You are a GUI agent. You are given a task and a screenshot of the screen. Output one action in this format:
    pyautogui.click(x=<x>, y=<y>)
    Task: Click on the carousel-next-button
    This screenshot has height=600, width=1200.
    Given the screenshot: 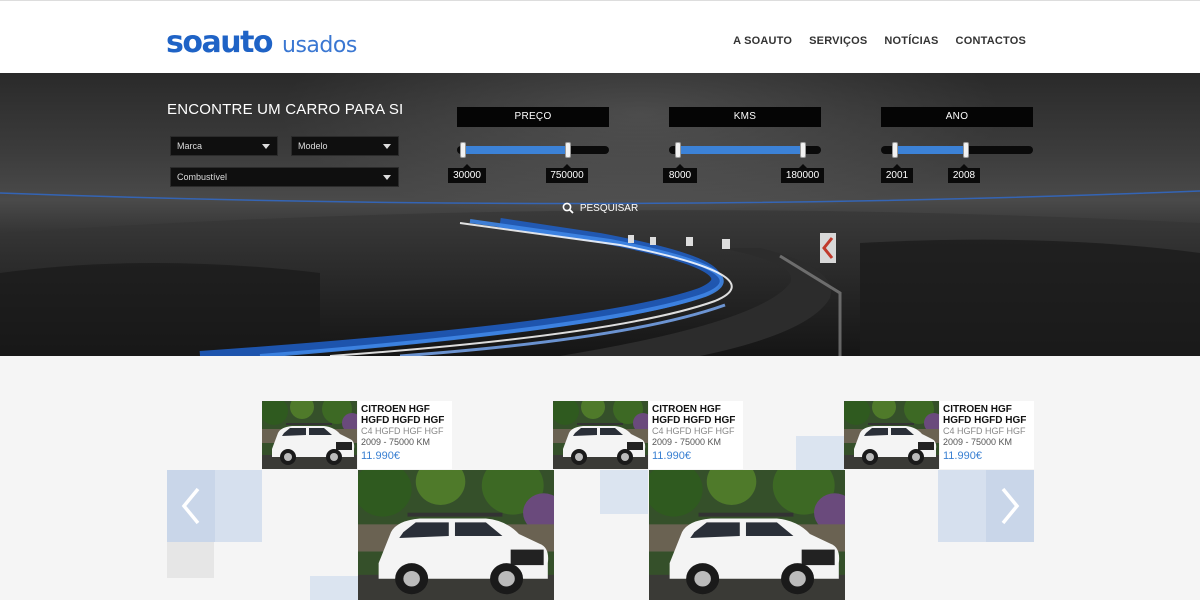 What is the action you would take?
    pyautogui.click(x=1010, y=506)
    